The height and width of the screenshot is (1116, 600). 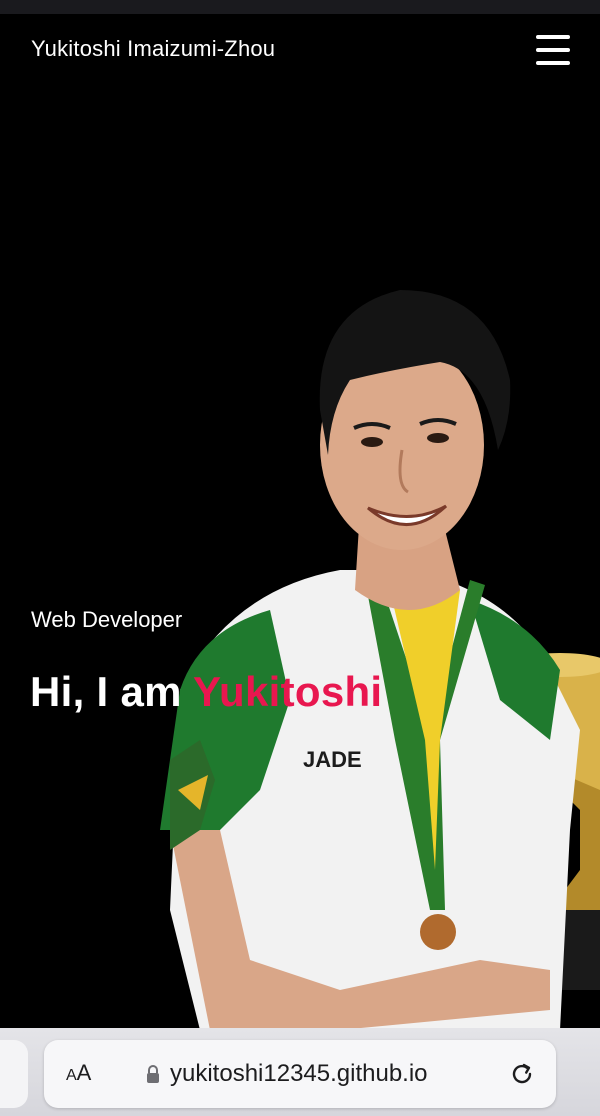 I want to click on url-text: yukitoshi12345.github.io, so click(x=299, y=1074).